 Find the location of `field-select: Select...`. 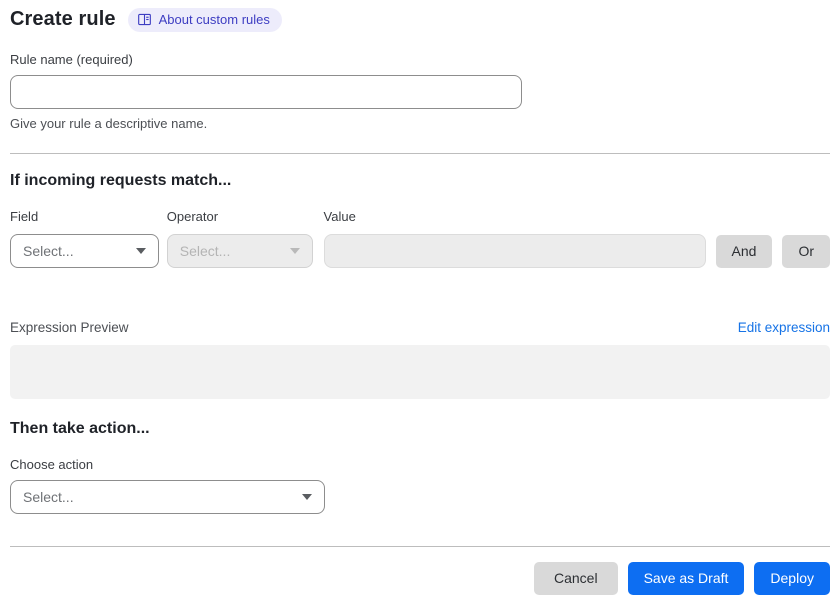

field-select: Select... is located at coordinates (84, 250).